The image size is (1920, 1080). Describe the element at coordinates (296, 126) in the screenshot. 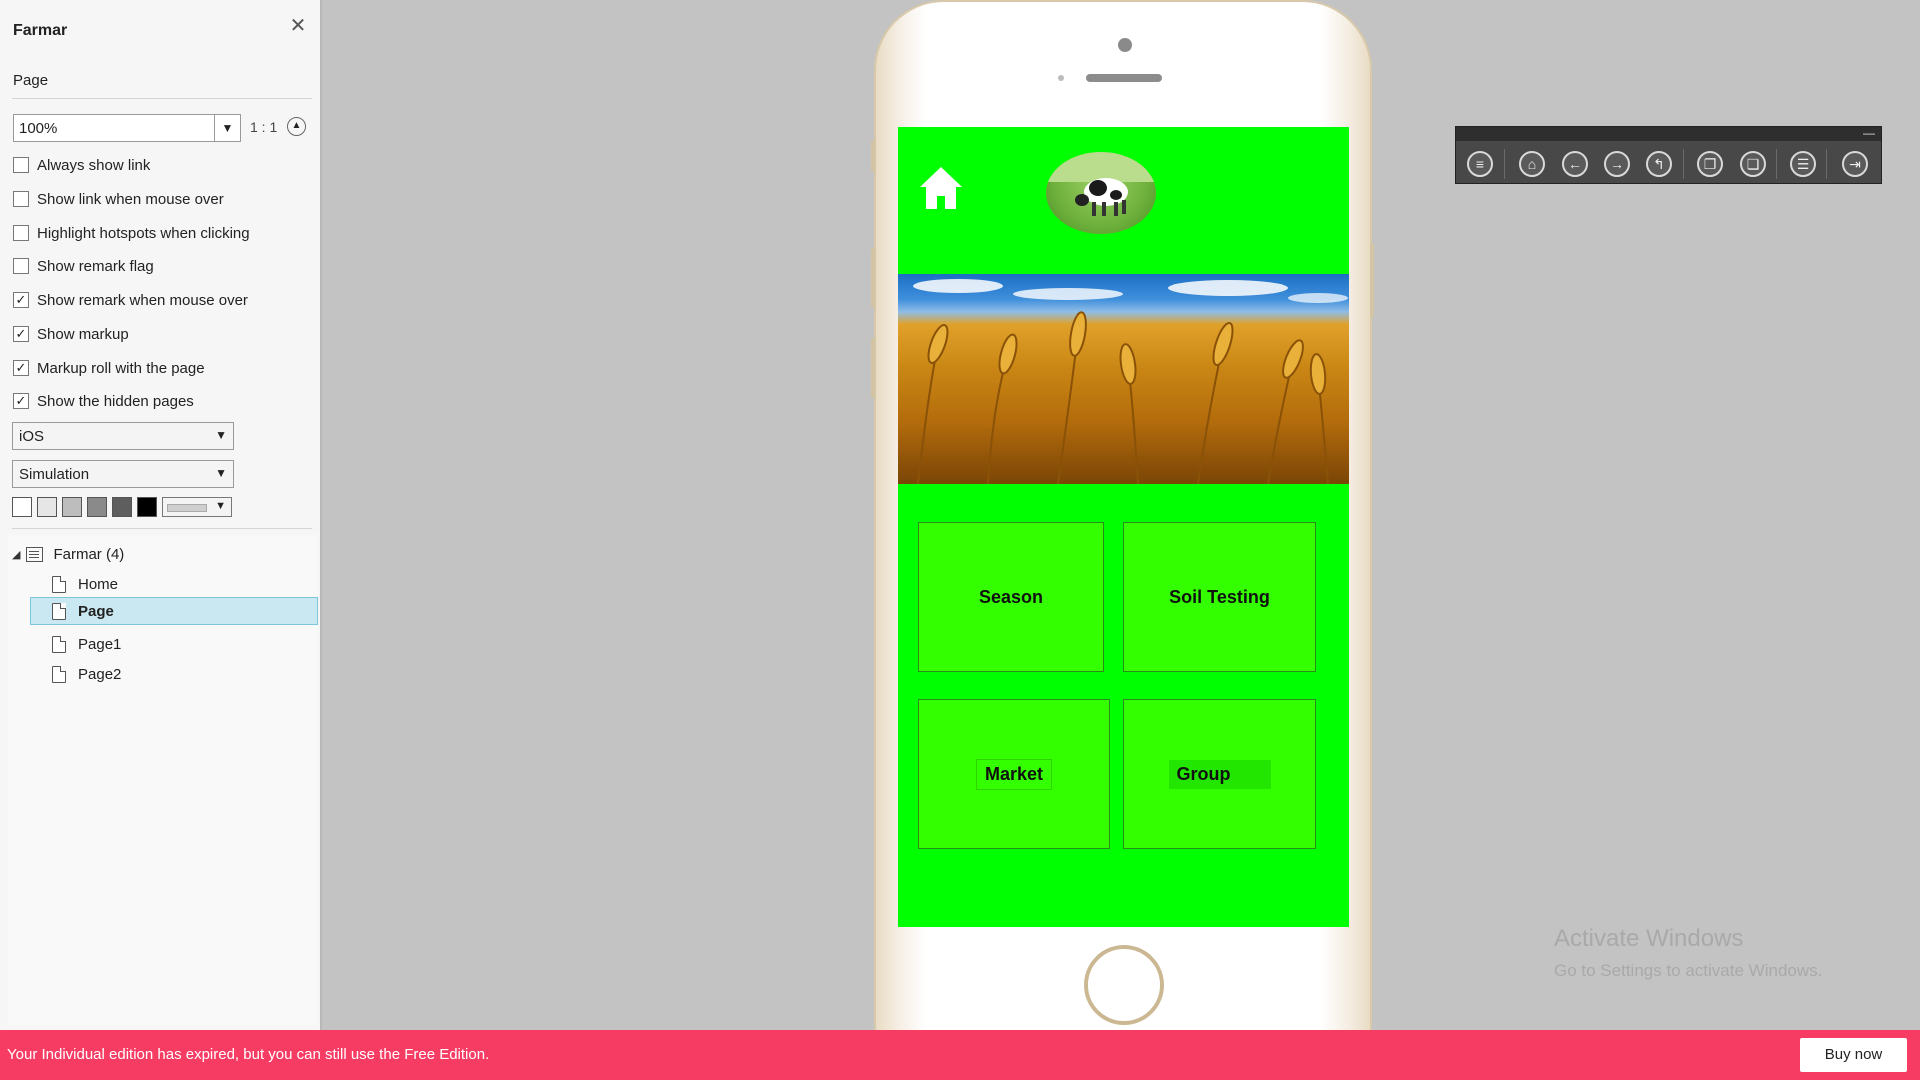

I see `collapse-up-icon: ▲` at that location.